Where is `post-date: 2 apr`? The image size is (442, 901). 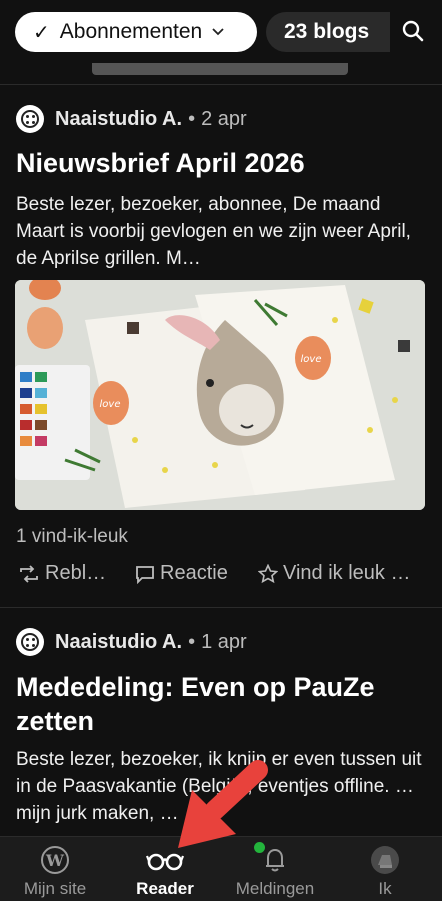
post-date: 2 apr is located at coordinates (224, 118).